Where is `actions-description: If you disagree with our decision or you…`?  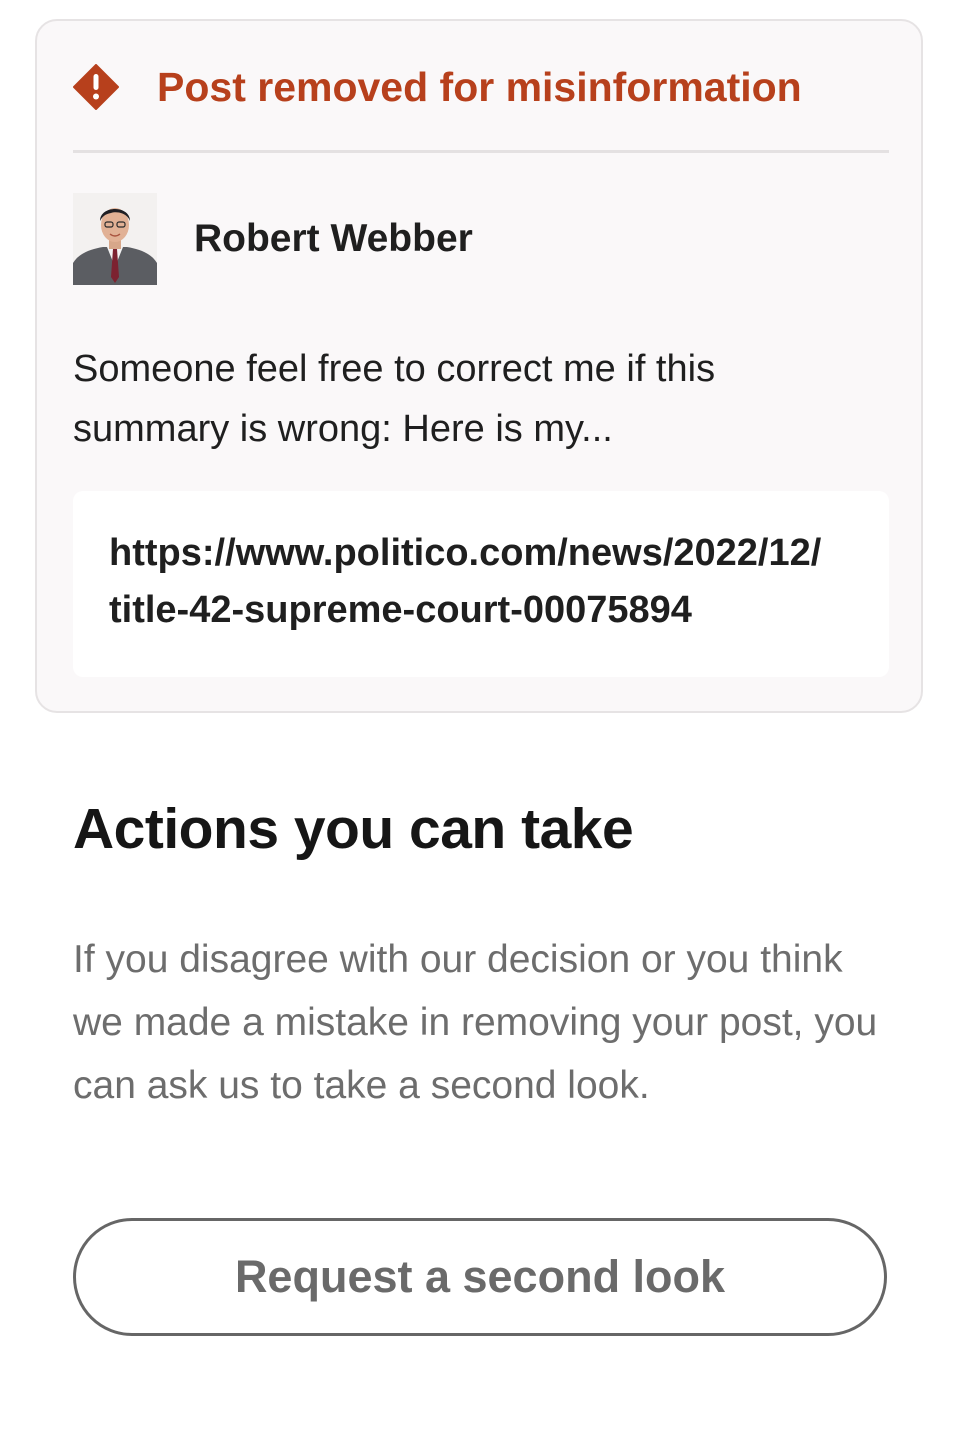 actions-description: If you disagree with our decision or you… is located at coordinates (475, 1022).